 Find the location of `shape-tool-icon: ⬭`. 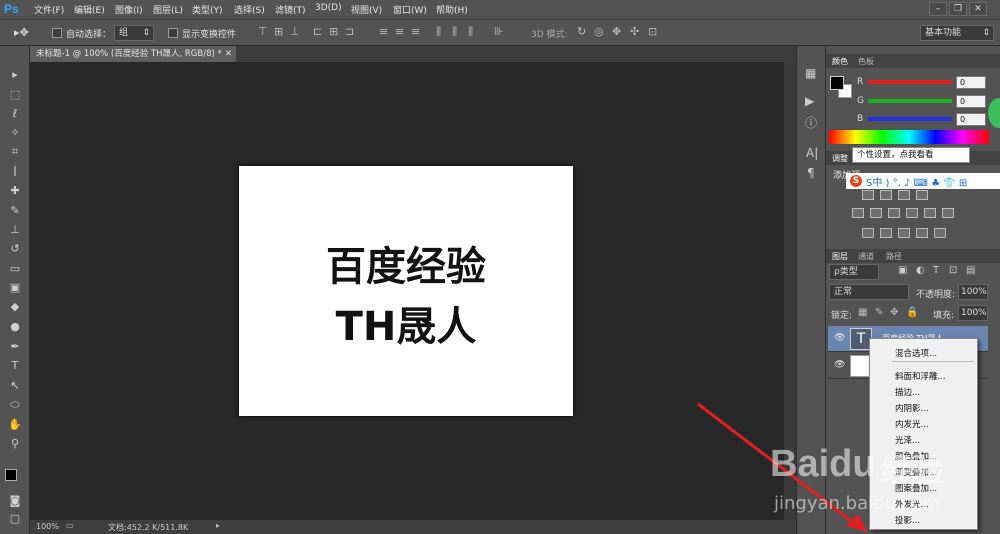

shape-tool-icon: ⬭ is located at coordinates (15, 405).